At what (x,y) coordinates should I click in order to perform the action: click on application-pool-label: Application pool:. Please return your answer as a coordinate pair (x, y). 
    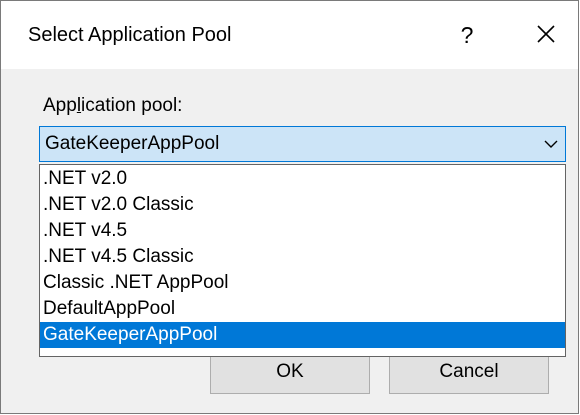
    Looking at the image, I should click on (113, 105).